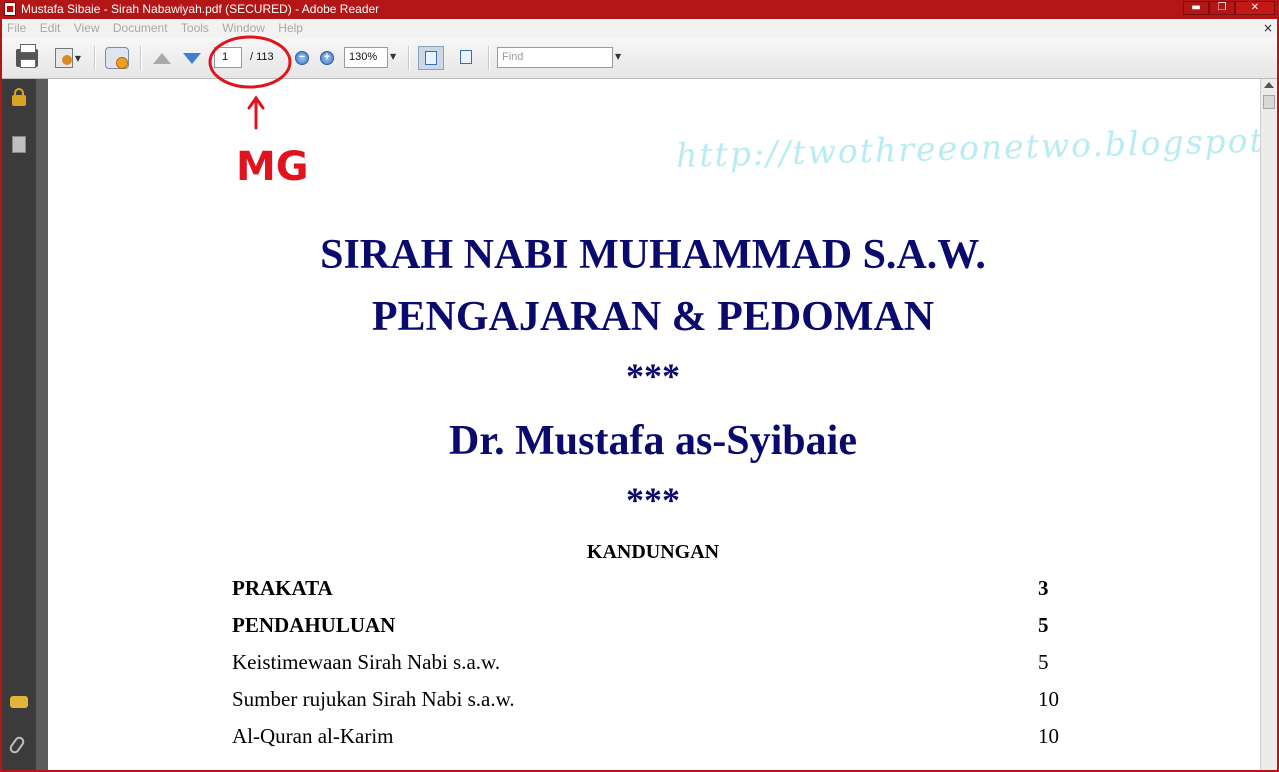  What do you see at coordinates (618, 56) in the screenshot?
I see `find-dropdown-icon: ▼` at bounding box center [618, 56].